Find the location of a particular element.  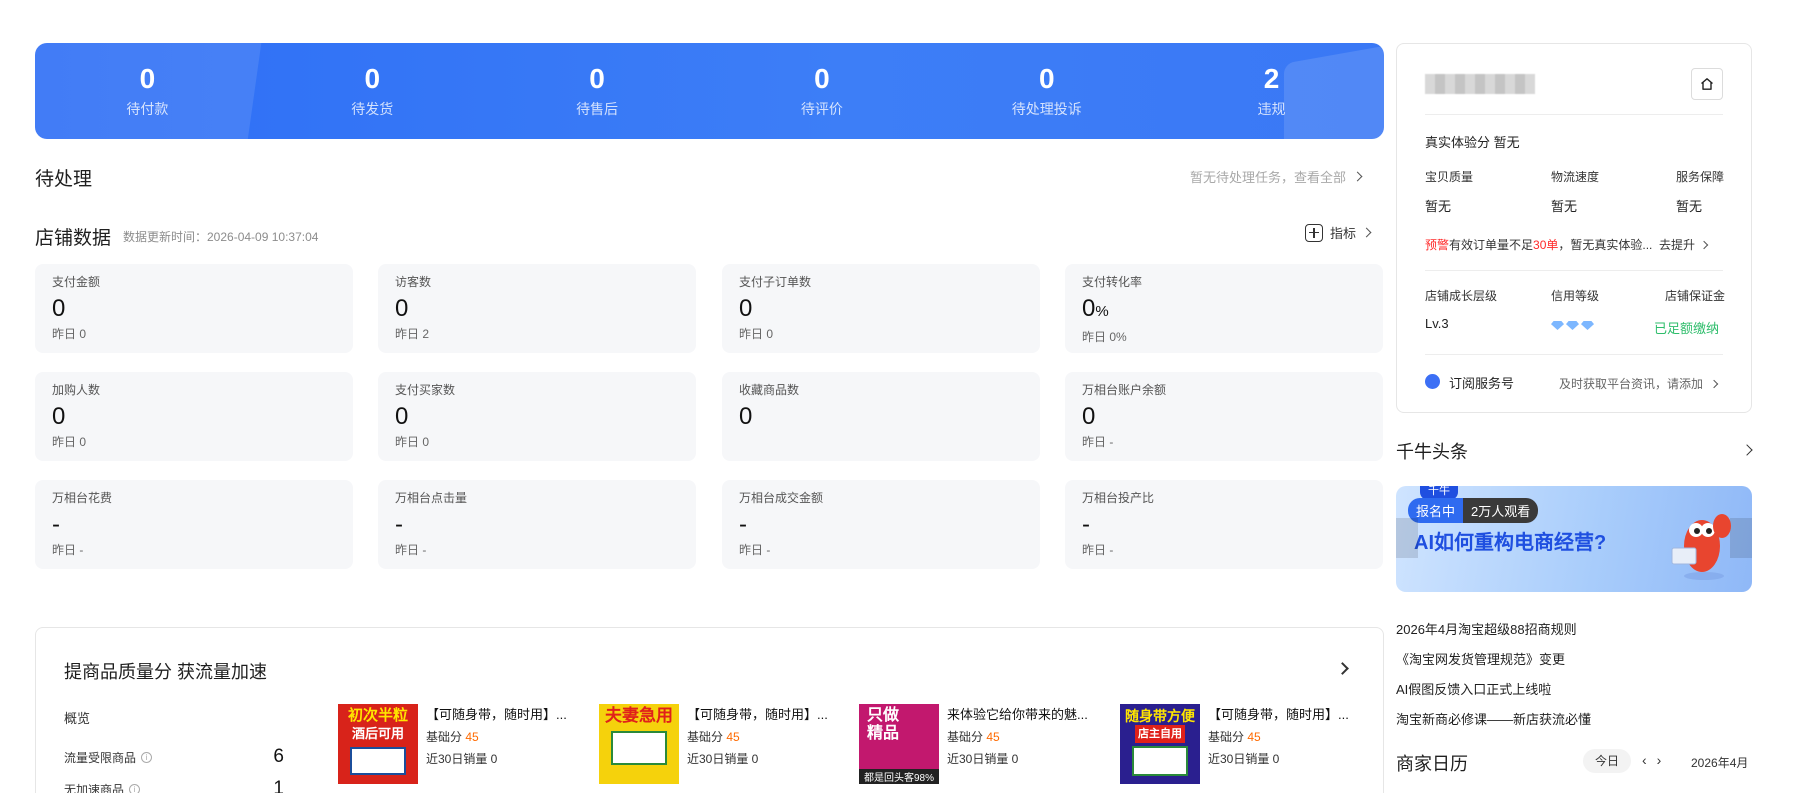

qianniu-banner: 千牛 报名中 2万人观看 AI如何重构电商经营? is located at coordinates (1574, 539).